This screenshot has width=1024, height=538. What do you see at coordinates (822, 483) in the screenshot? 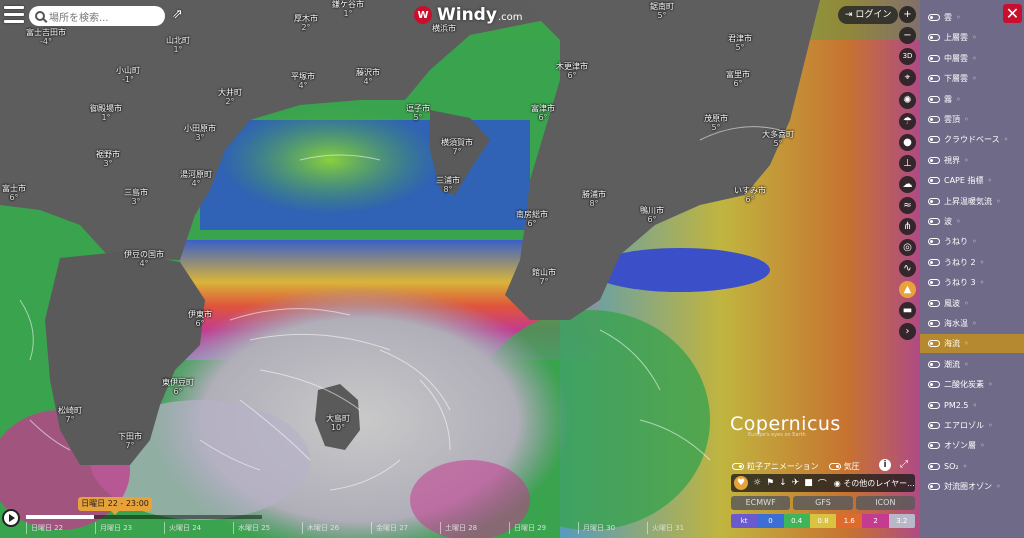
I see `paraglider-icon: ⌒` at bounding box center [822, 483].